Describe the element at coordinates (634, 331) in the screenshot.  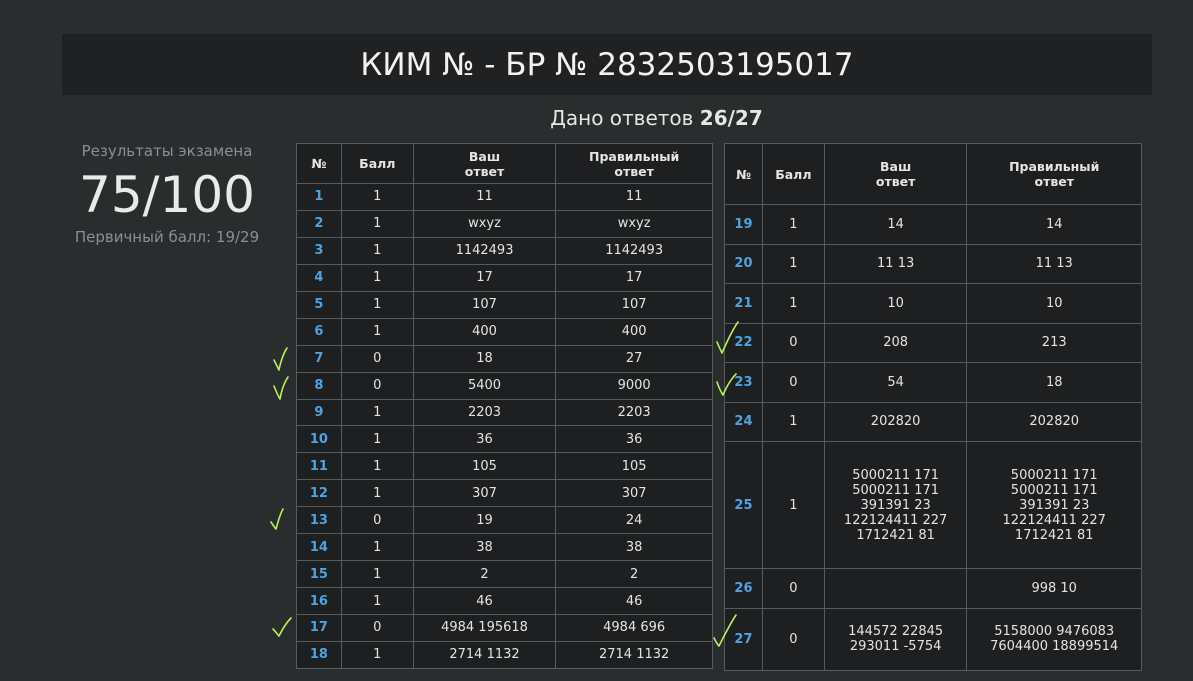
I see `correct-answer: 400` at that location.